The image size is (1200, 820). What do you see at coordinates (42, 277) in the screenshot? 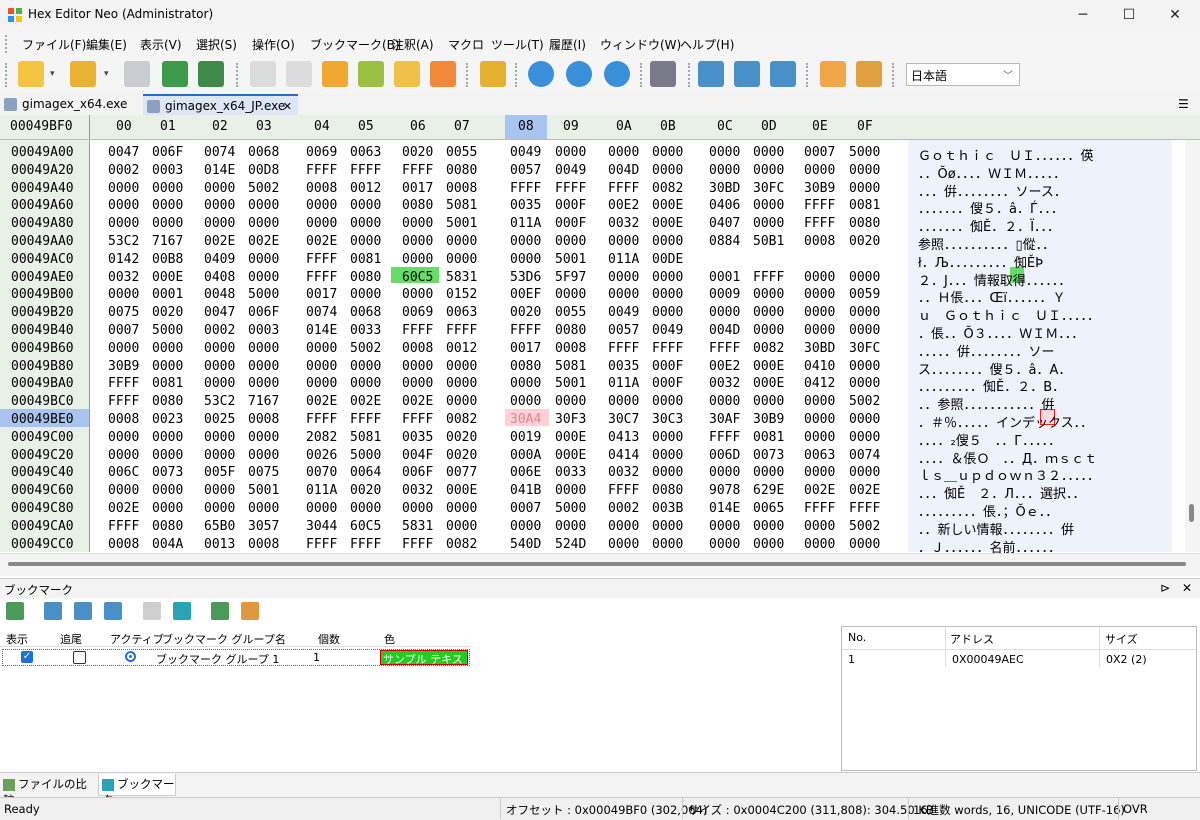
I see `row-address: 00049AE0` at bounding box center [42, 277].